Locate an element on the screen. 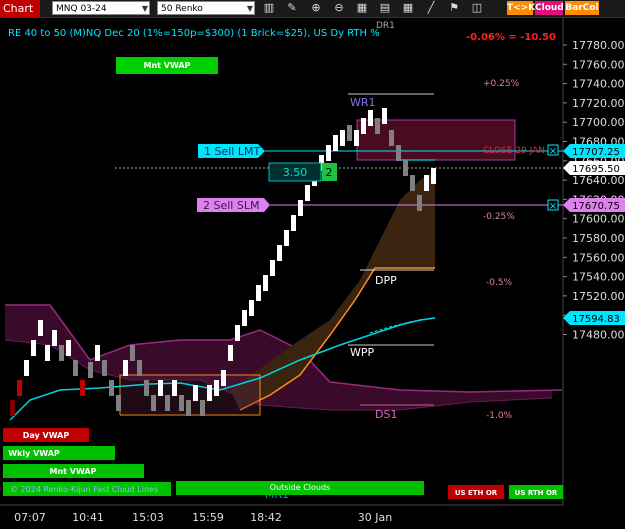  price-tick-label: 17600.00 is located at coordinates (598, 219).